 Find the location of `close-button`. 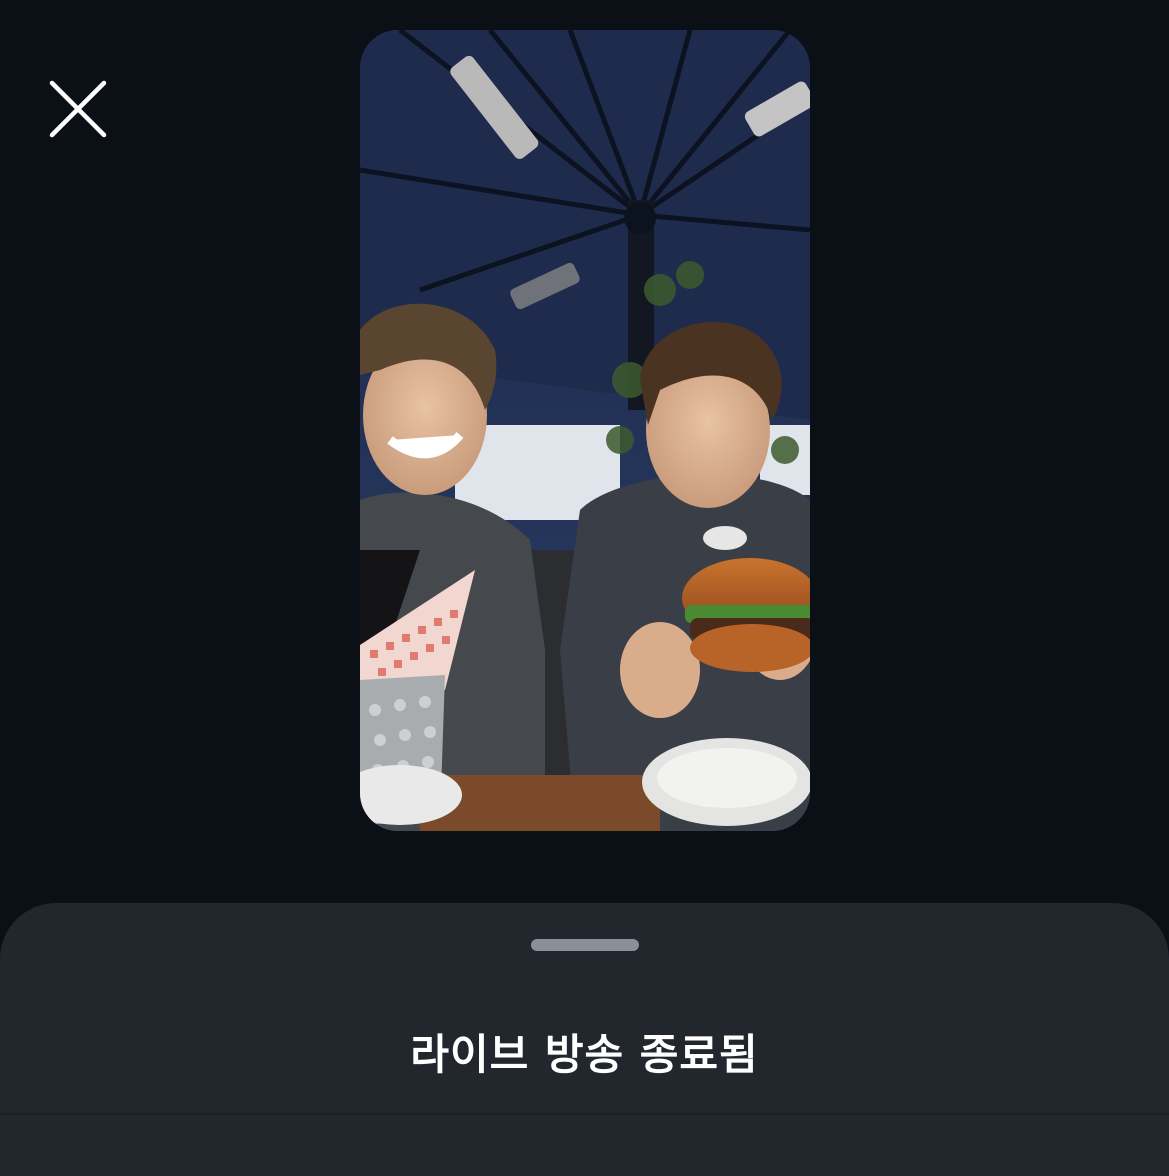

close-button is located at coordinates (78, 108).